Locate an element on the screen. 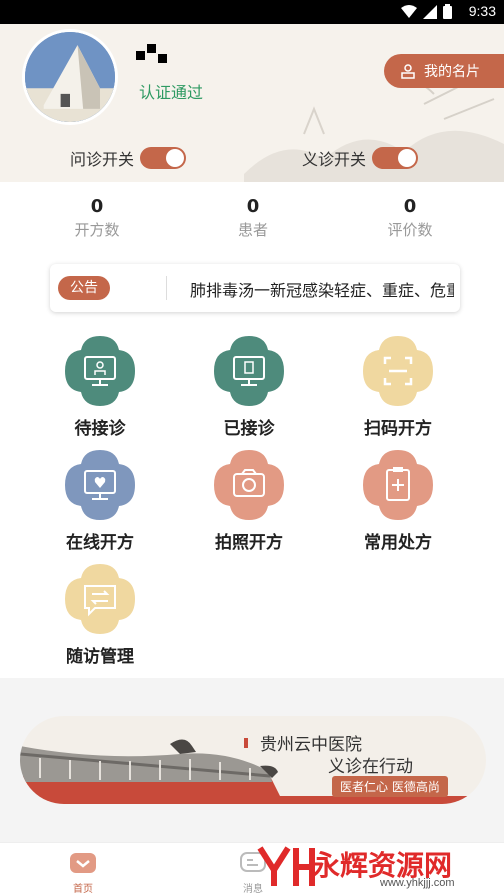  stat-patients: 0 患者 is located at coordinates (253, 218).